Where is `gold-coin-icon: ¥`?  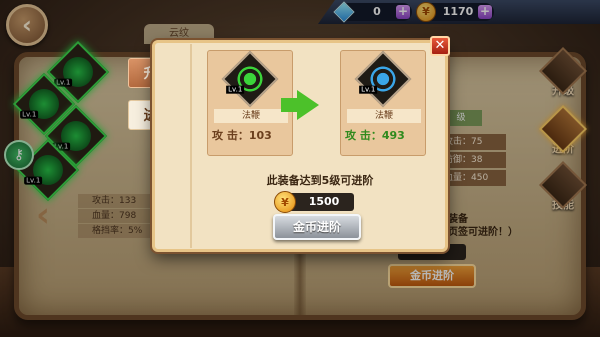 gold-coin-icon: ¥ is located at coordinates (285, 202).